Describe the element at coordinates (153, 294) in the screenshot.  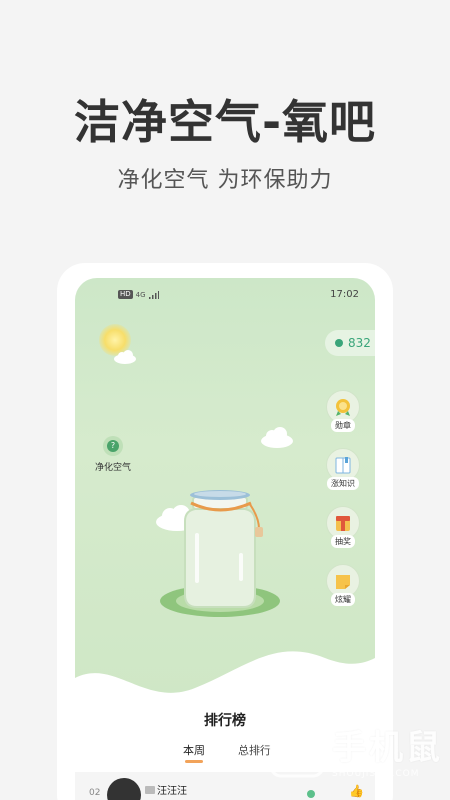
I see `signal-bars-icon` at that location.